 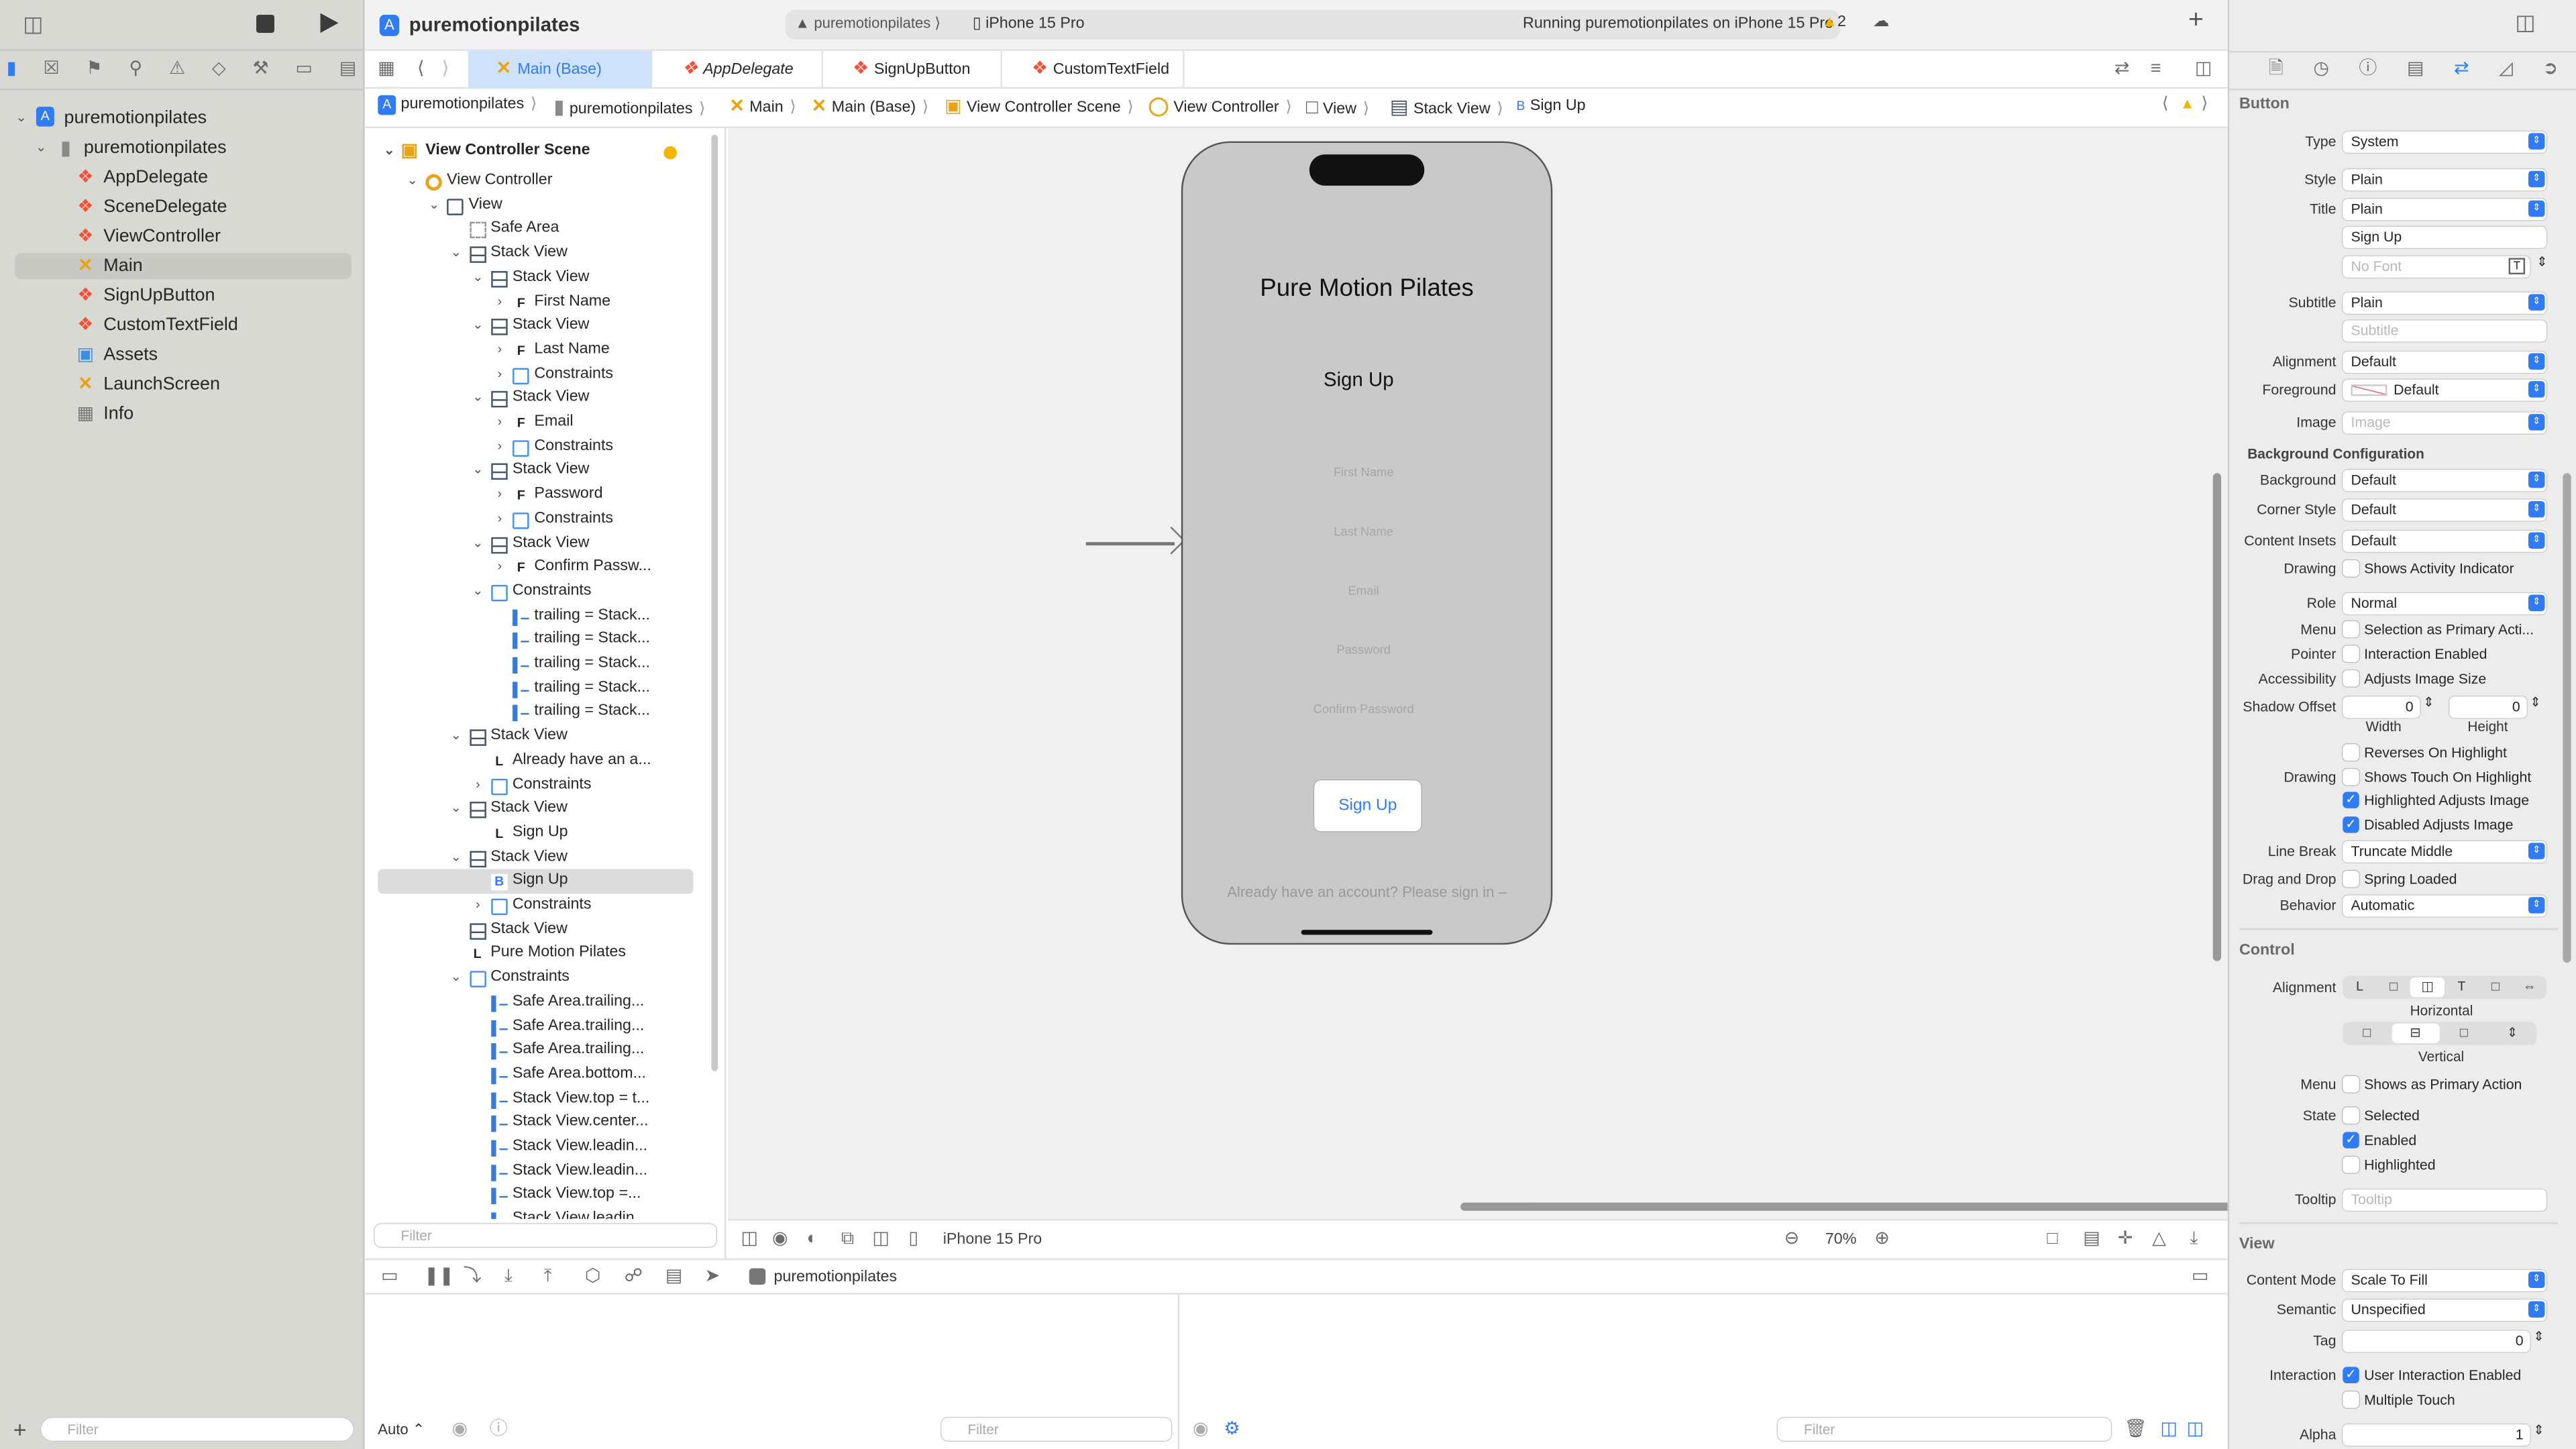 What do you see at coordinates (2444, 1280) in the screenshot?
I see `popup-button: Scale To Fill ⇕` at bounding box center [2444, 1280].